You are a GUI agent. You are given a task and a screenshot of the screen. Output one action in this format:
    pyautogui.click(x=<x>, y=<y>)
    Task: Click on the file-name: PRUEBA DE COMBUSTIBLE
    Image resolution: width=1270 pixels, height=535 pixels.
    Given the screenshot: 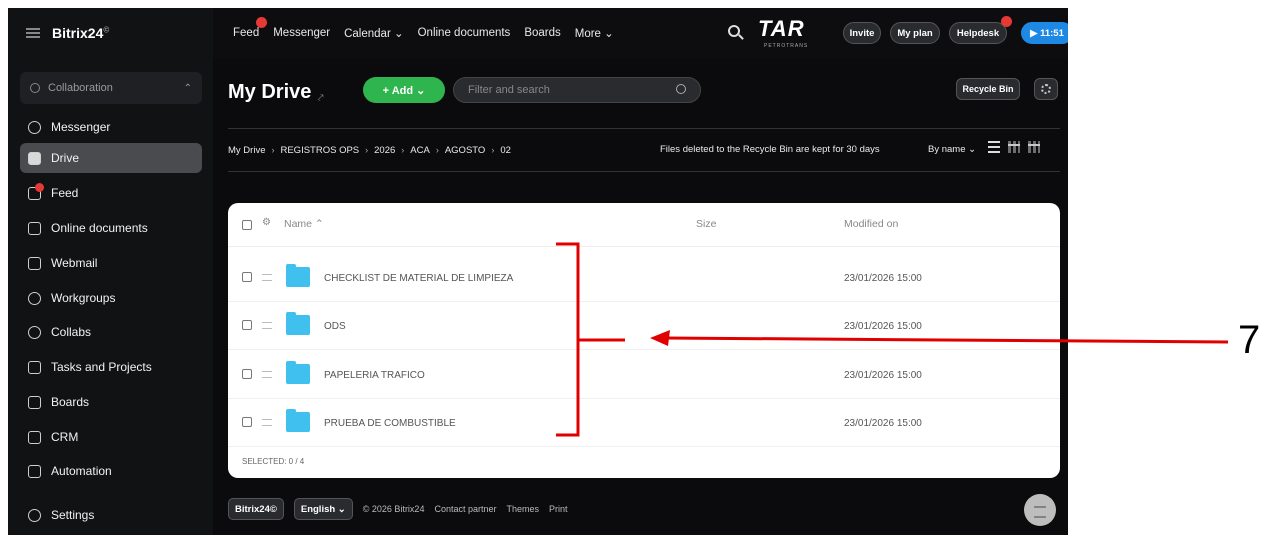 What is the action you would take?
    pyautogui.click(x=390, y=423)
    